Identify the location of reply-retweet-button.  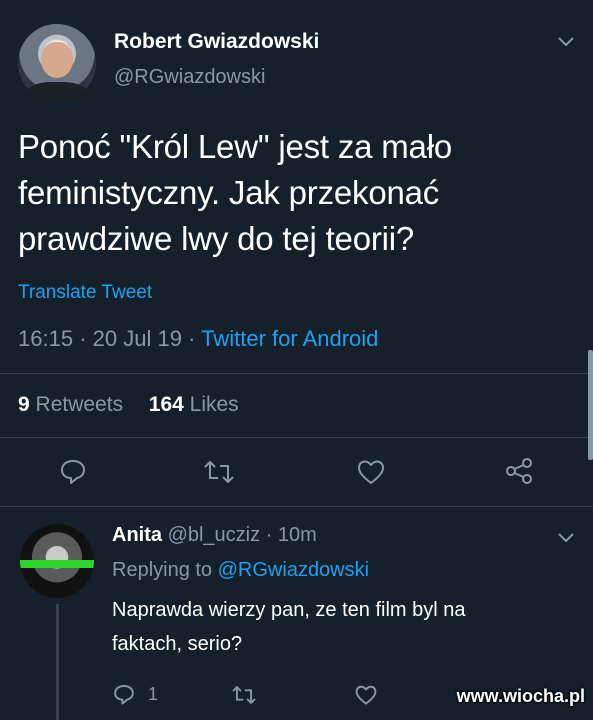
(244, 697).